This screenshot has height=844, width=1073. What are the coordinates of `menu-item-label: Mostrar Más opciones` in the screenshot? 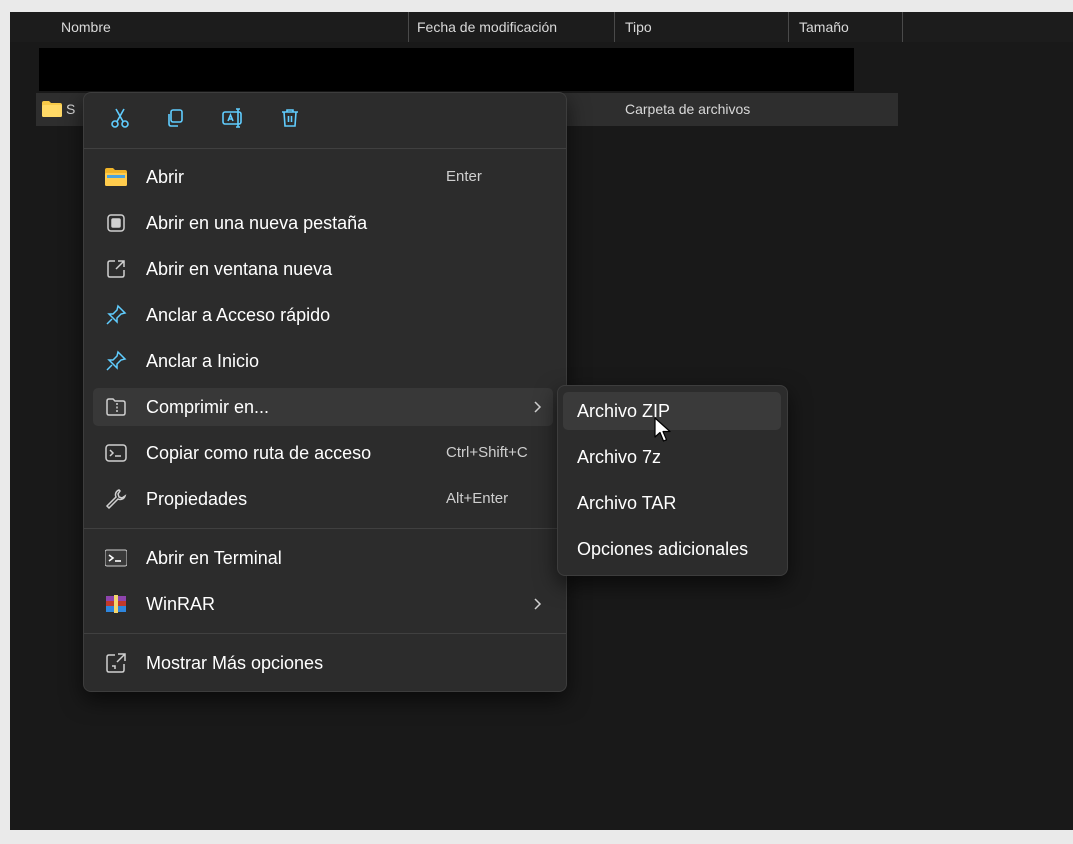 It's located at (235, 663).